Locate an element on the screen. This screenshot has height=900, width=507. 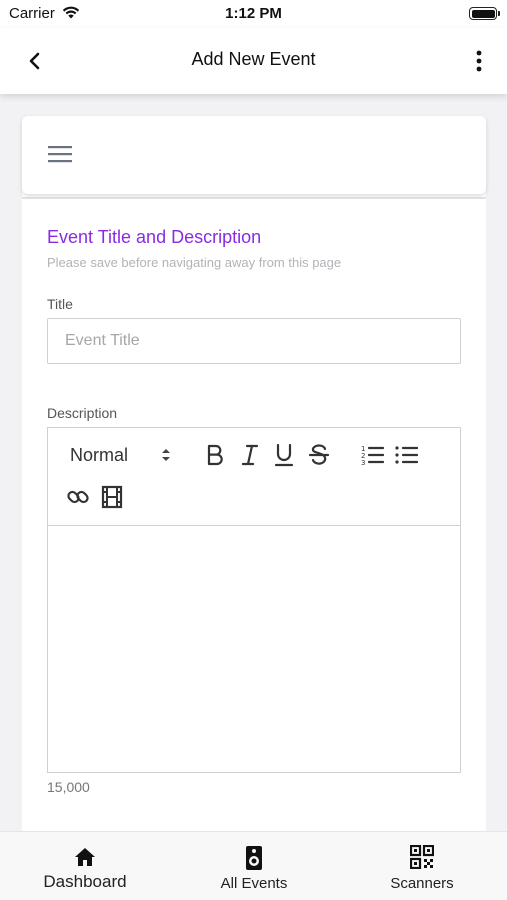
home-icon is located at coordinates (85, 857).